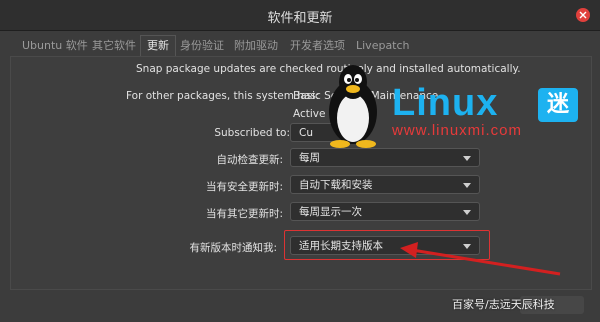 The image size is (600, 322). Describe the element at coordinates (503, 304) in the screenshot. I see `source-watermark: 百家号/志远天辰科技` at that location.